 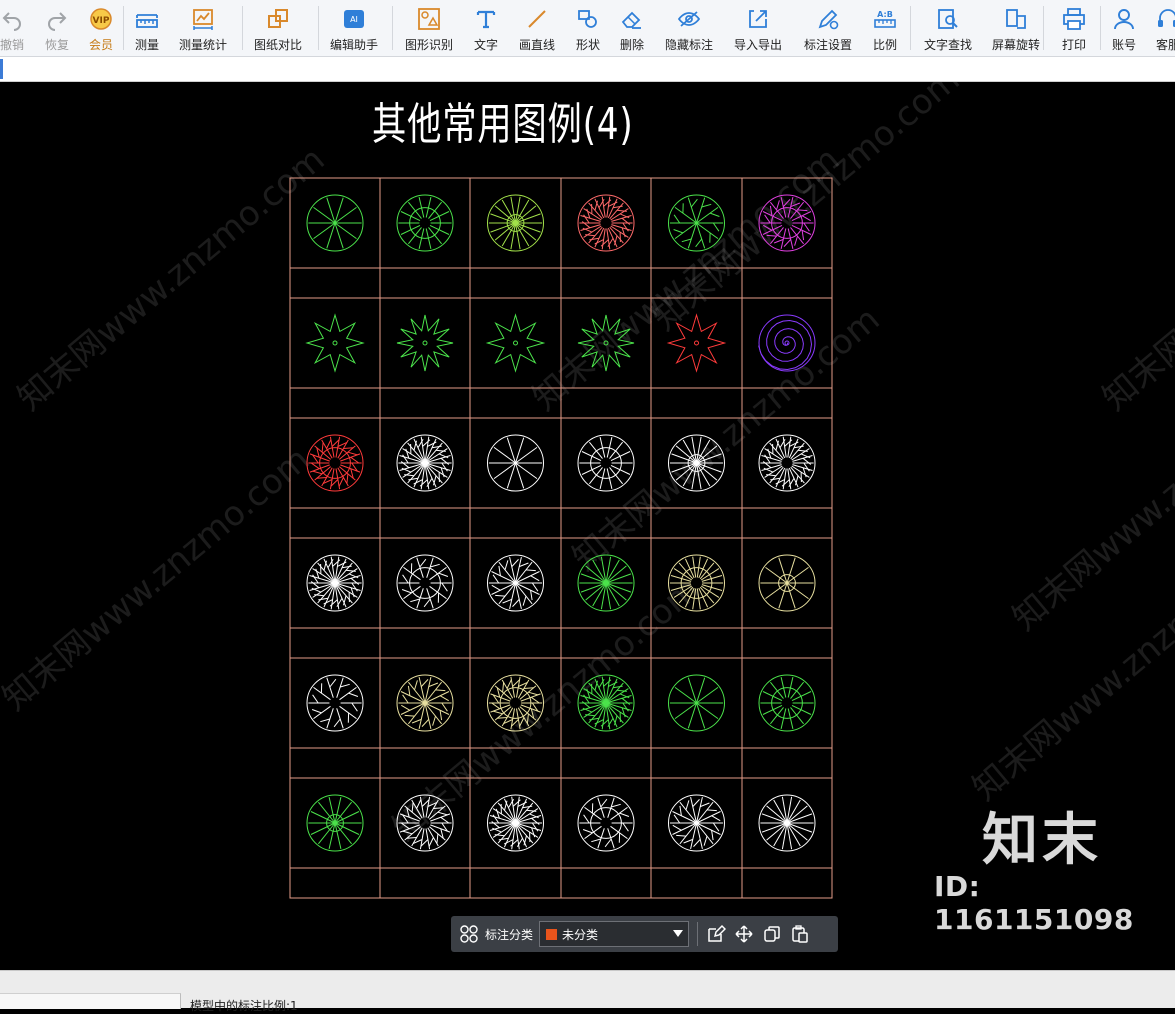 I want to click on chevron-down-icon, so click(x=678, y=933).